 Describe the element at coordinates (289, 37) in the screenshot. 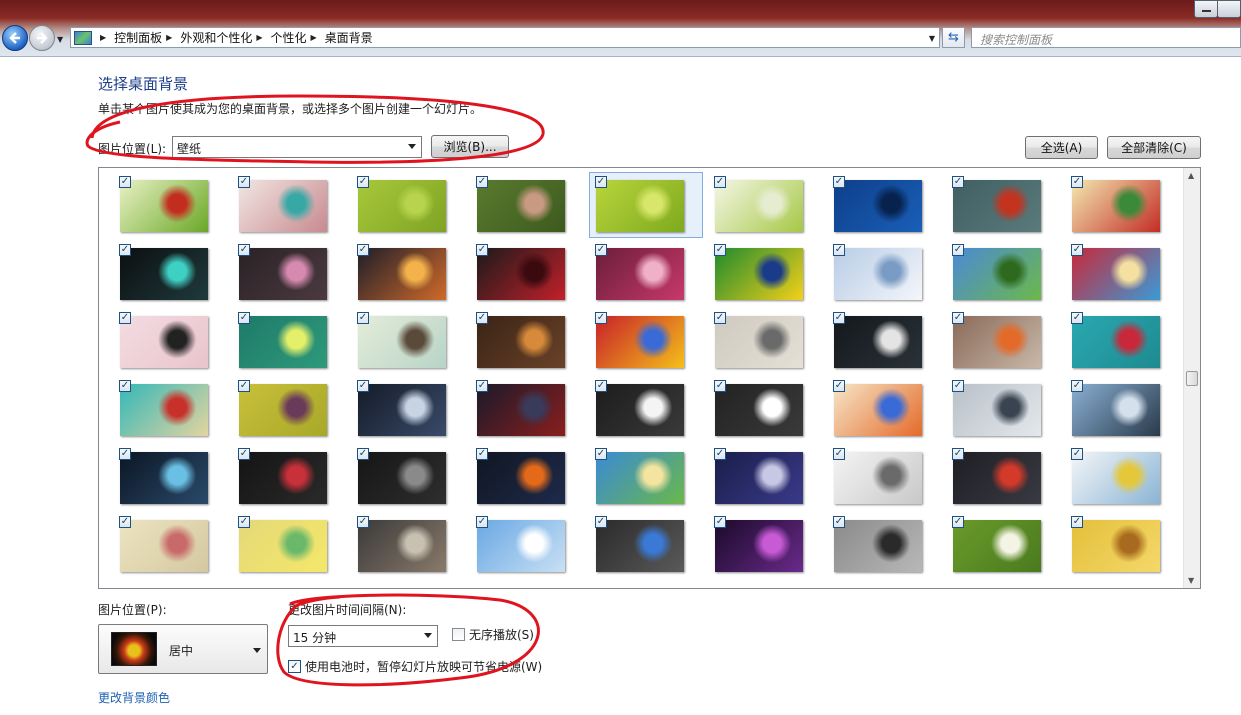

I see `breadcrumb-personalization: 个性化` at that location.